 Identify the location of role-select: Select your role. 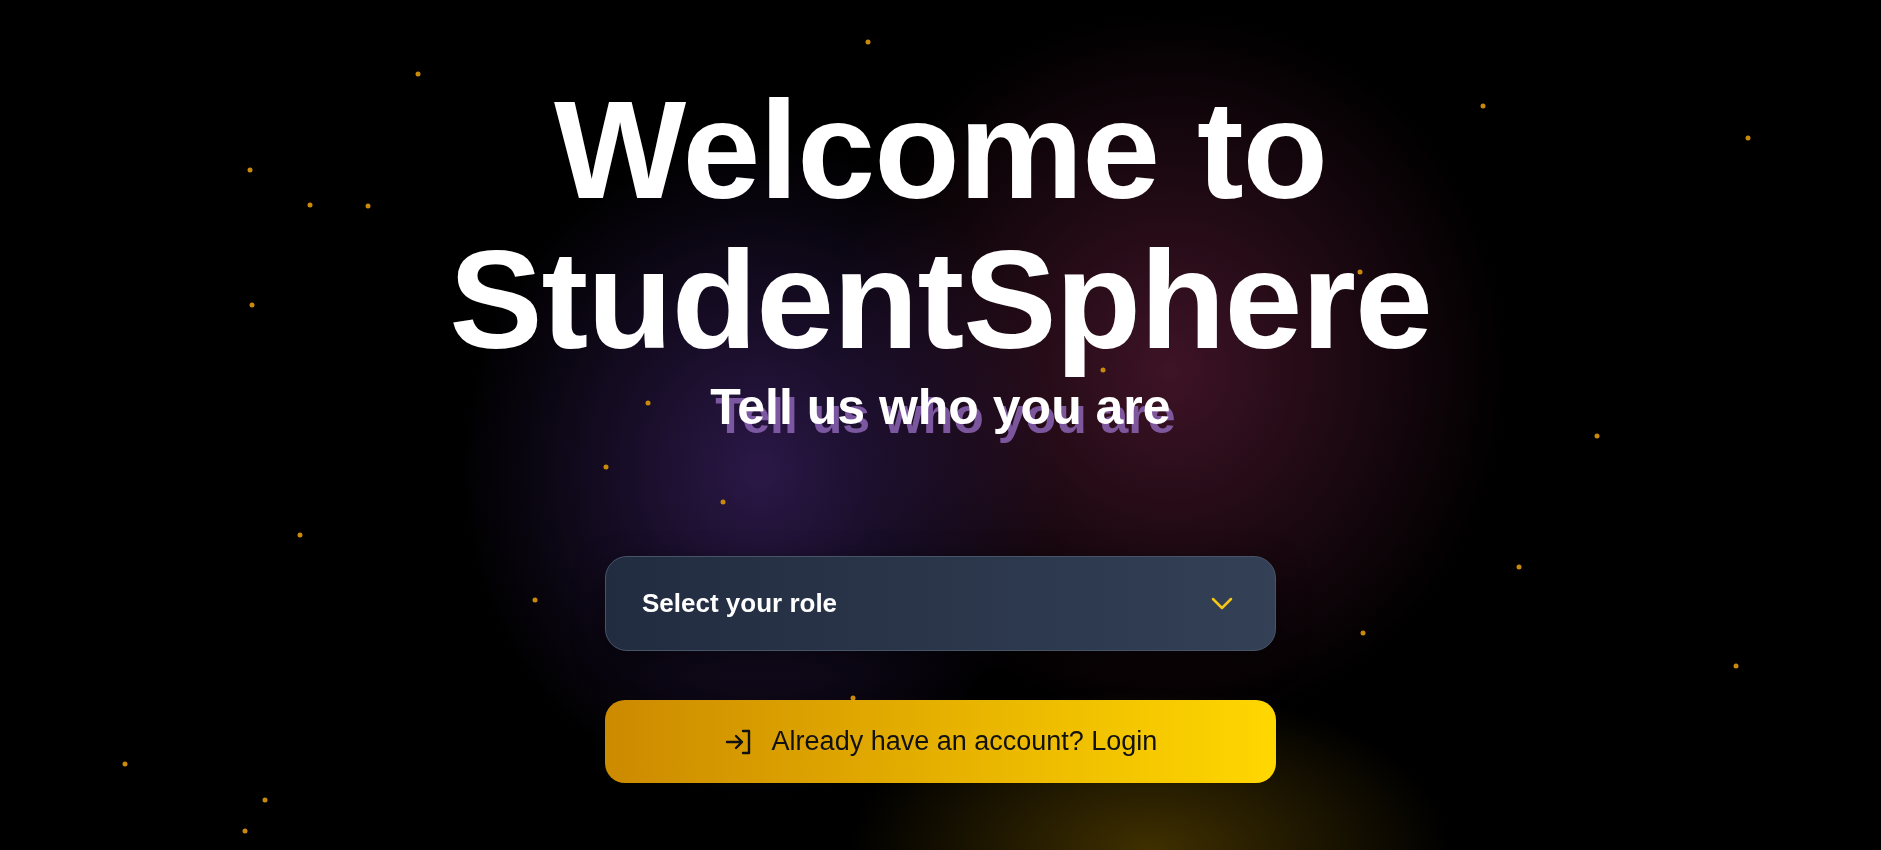
(940, 603).